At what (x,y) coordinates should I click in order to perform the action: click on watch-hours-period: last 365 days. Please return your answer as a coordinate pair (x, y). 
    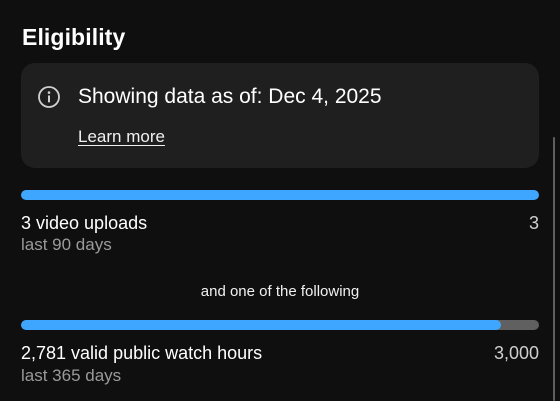
    Looking at the image, I should click on (71, 375).